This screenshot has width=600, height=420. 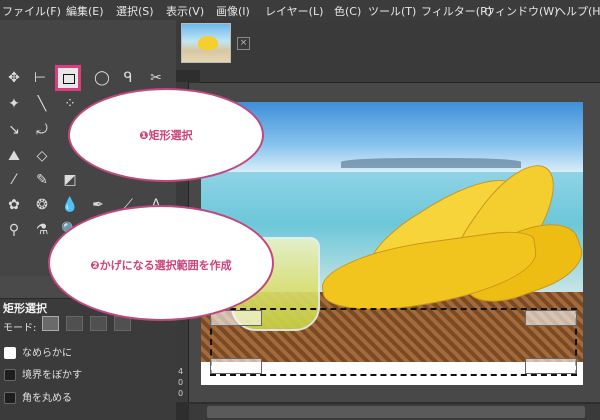 What do you see at coordinates (50, 323) in the screenshot?
I see `mode-replace-button` at bounding box center [50, 323].